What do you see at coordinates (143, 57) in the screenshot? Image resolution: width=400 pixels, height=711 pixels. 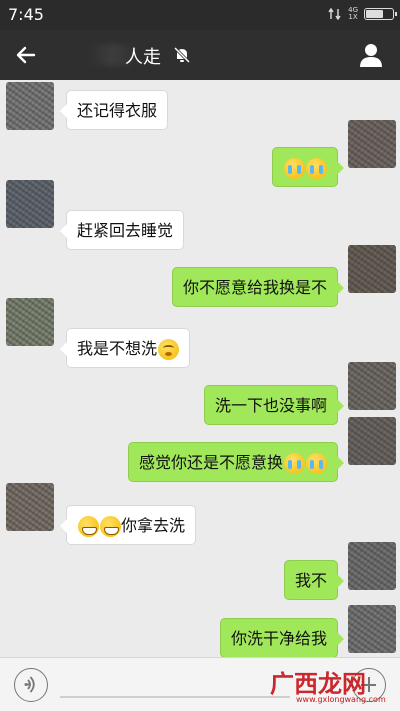 I see `chat-title: 人走` at bounding box center [143, 57].